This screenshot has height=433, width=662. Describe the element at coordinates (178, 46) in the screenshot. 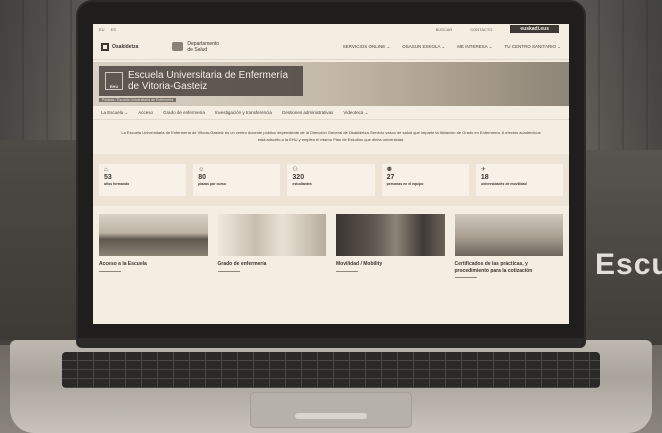

I see `government-seal-icon` at that location.